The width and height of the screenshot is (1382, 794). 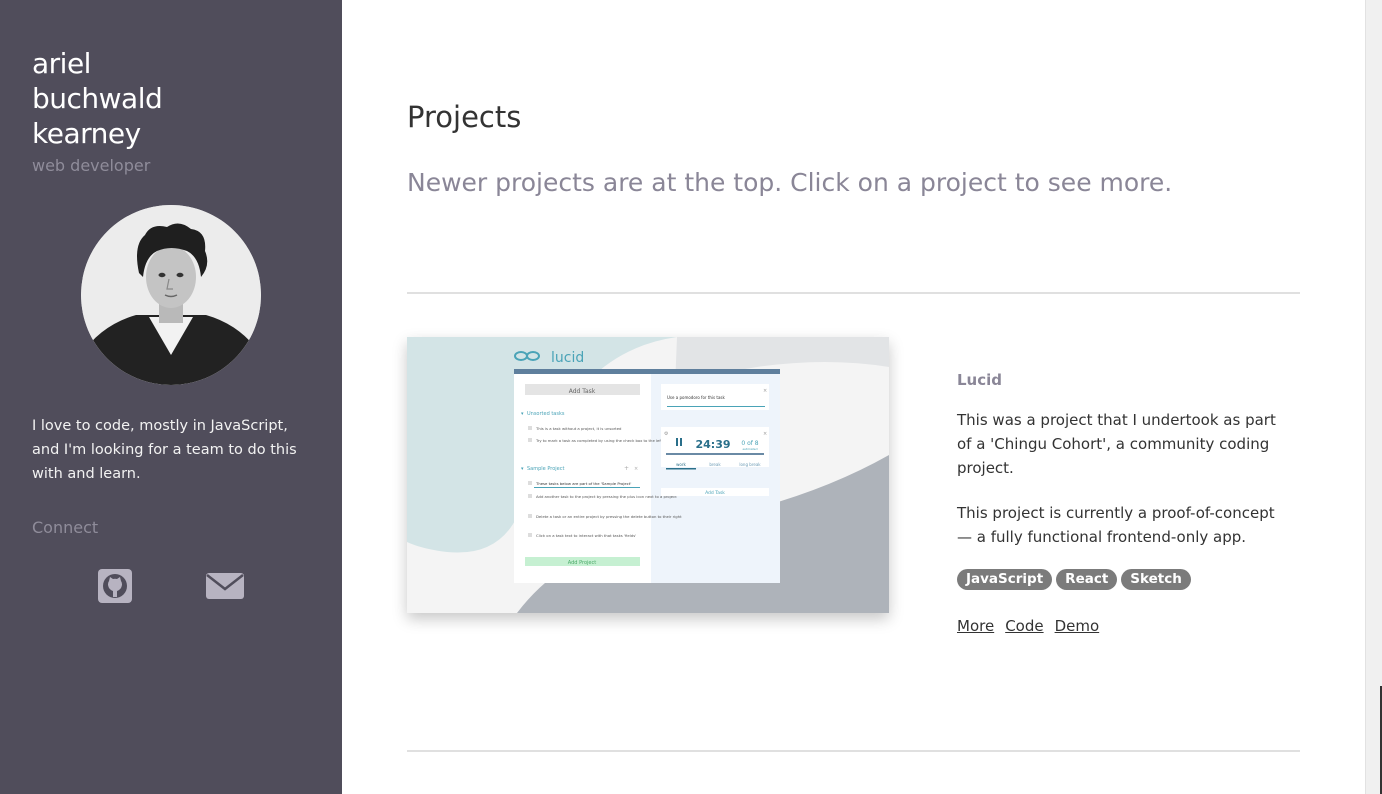 What do you see at coordinates (86, 133) in the screenshot?
I see `author-name-line: kearney` at bounding box center [86, 133].